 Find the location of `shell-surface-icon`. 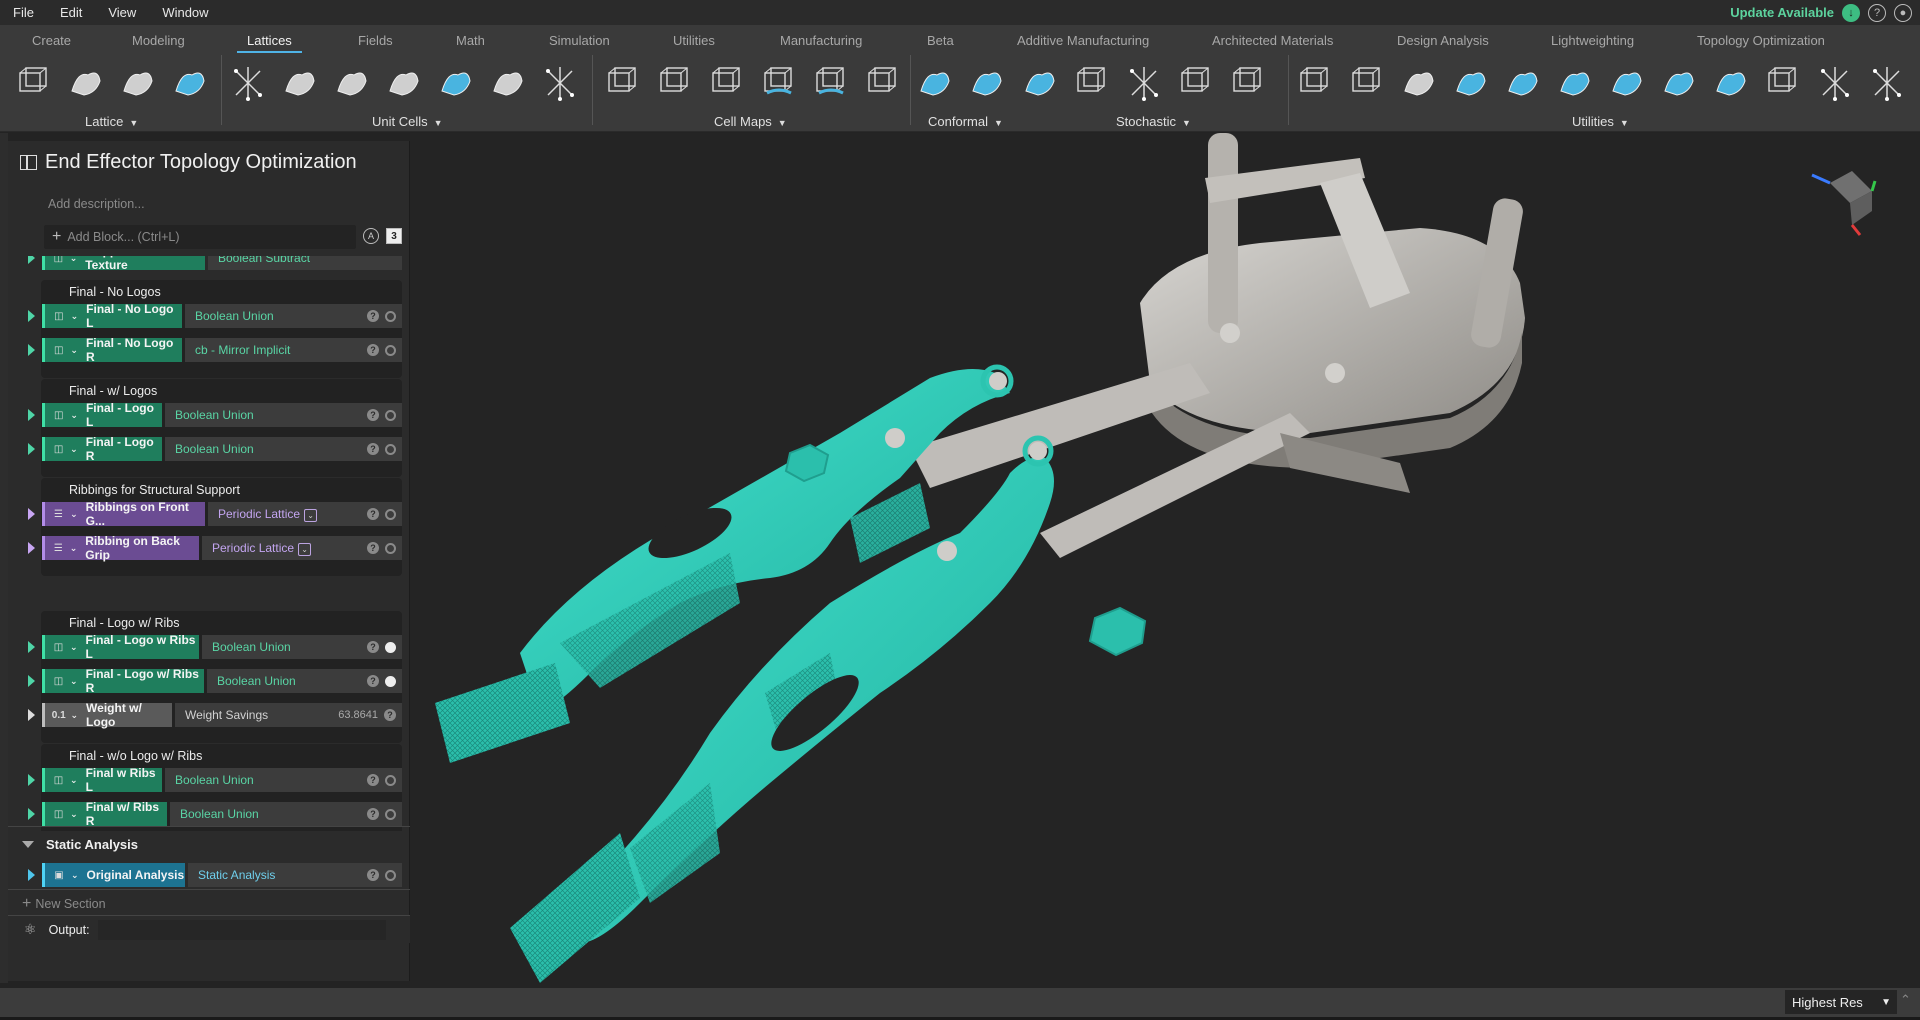

shell-surface-icon is located at coordinates (1523, 83).